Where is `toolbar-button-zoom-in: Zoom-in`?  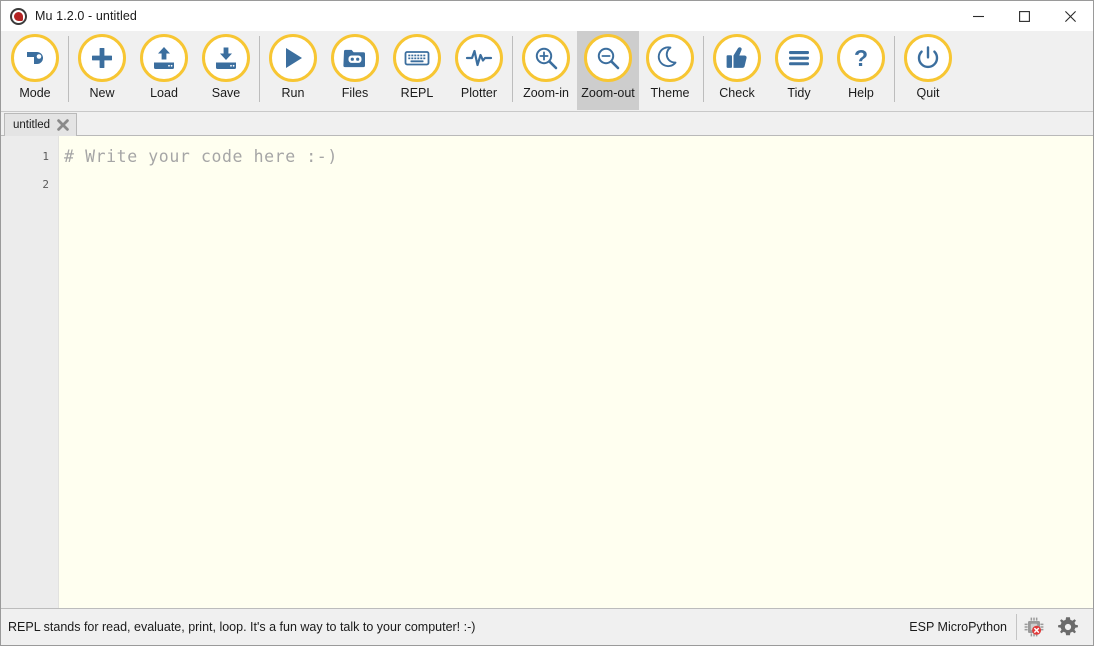 toolbar-button-zoom-in: Zoom-in is located at coordinates (546, 70).